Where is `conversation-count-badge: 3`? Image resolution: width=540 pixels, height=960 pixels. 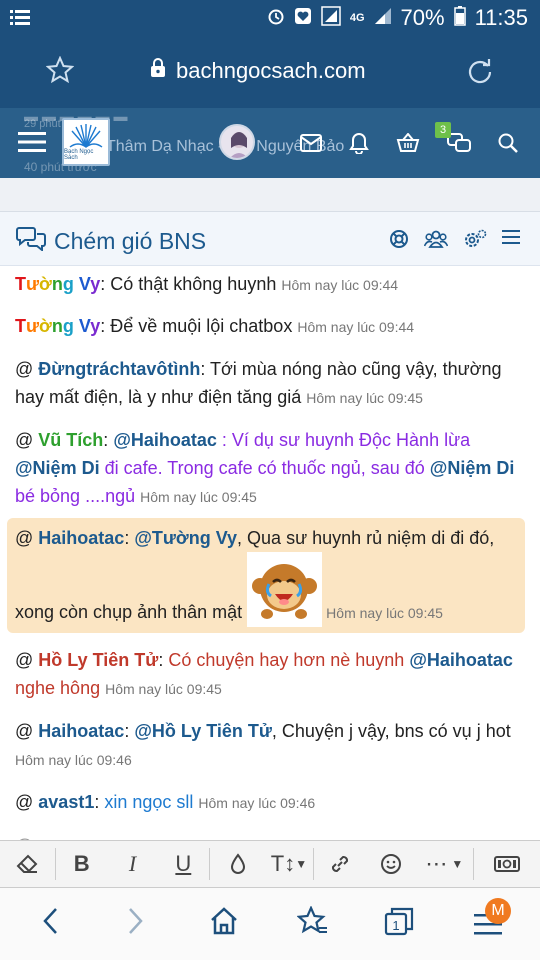 conversation-count-badge: 3 is located at coordinates (443, 130).